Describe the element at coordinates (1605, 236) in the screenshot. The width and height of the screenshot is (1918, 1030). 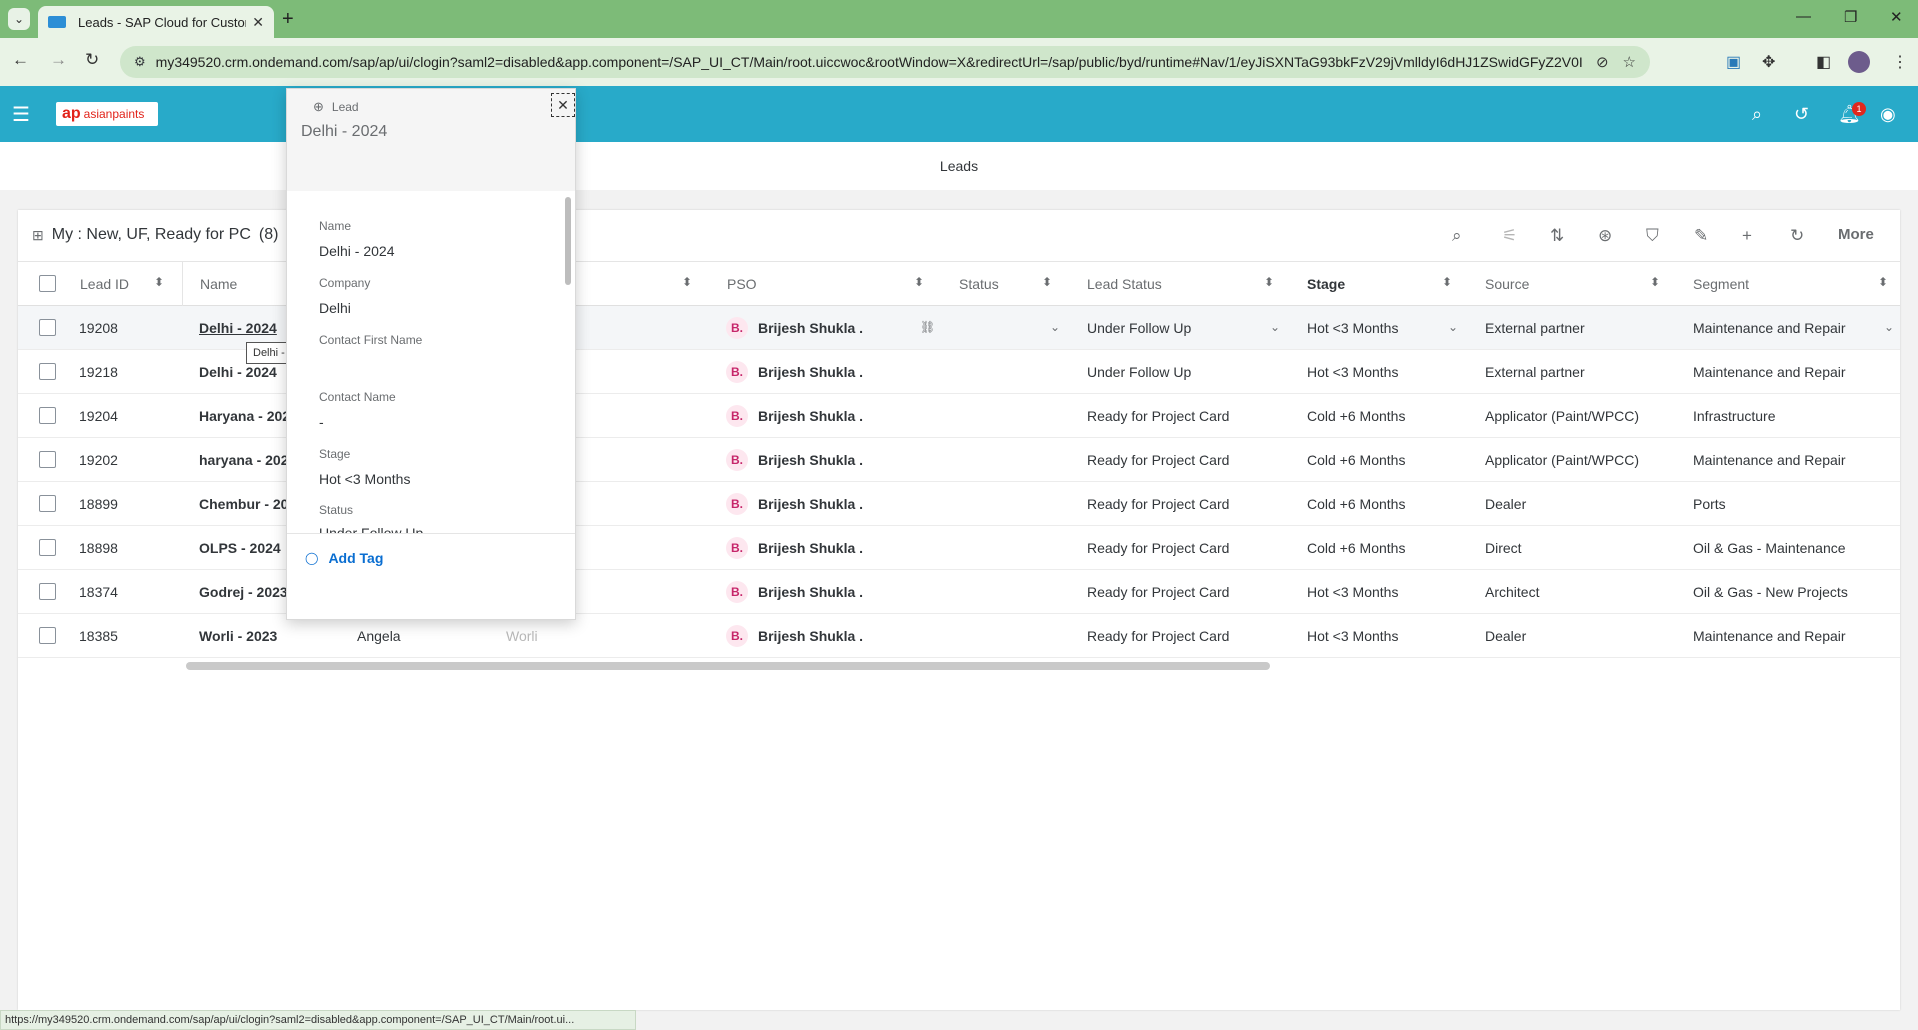
I see `group-icon: ⊛` at that location.